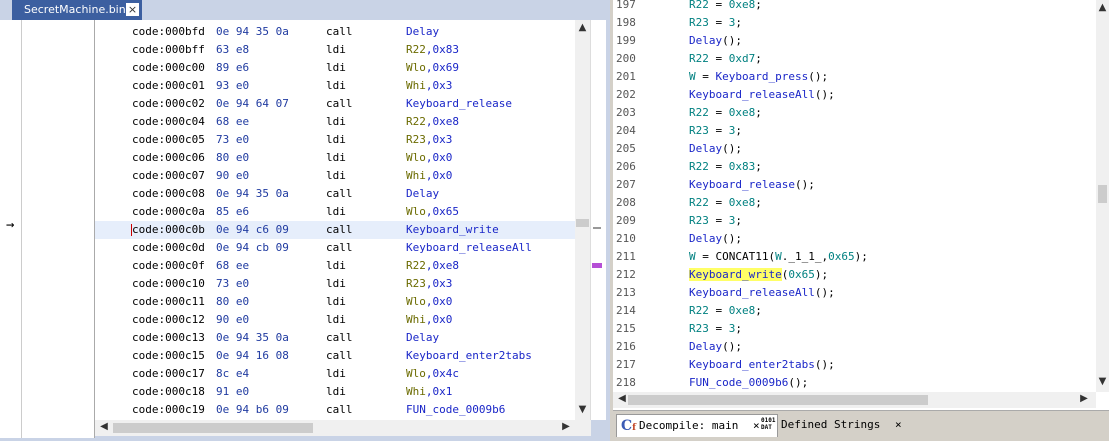 The width and height of the screenshot is (1109, 441). I want to click on listing-row: code:000c08 0e 94 35 0a call Delay, so click(335, 194).